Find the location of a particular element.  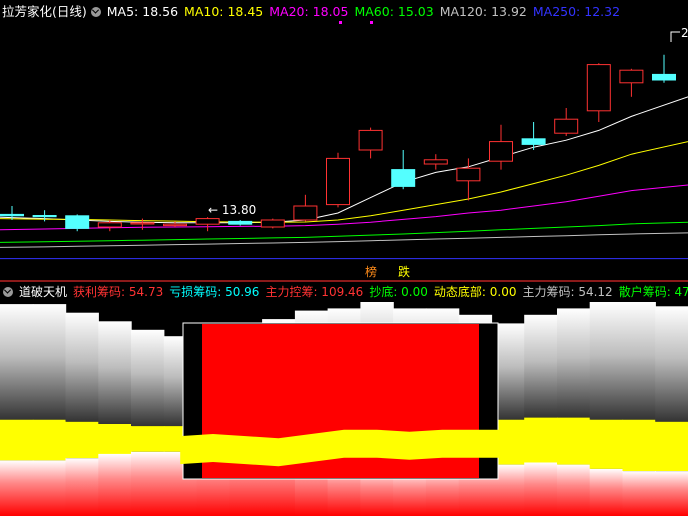

high-price-marker is located at coordinates (675, 36).